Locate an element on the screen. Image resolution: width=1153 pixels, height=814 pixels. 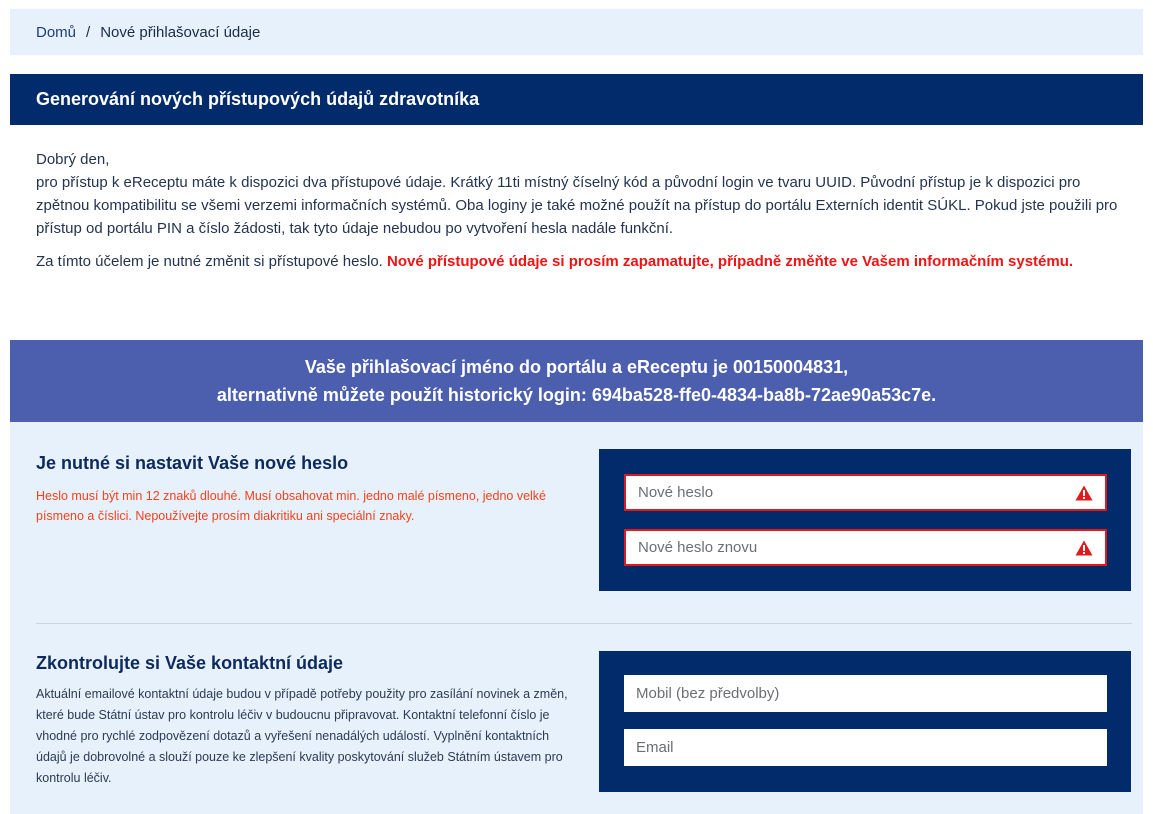
section-divider is located at coordinates (584, 623).